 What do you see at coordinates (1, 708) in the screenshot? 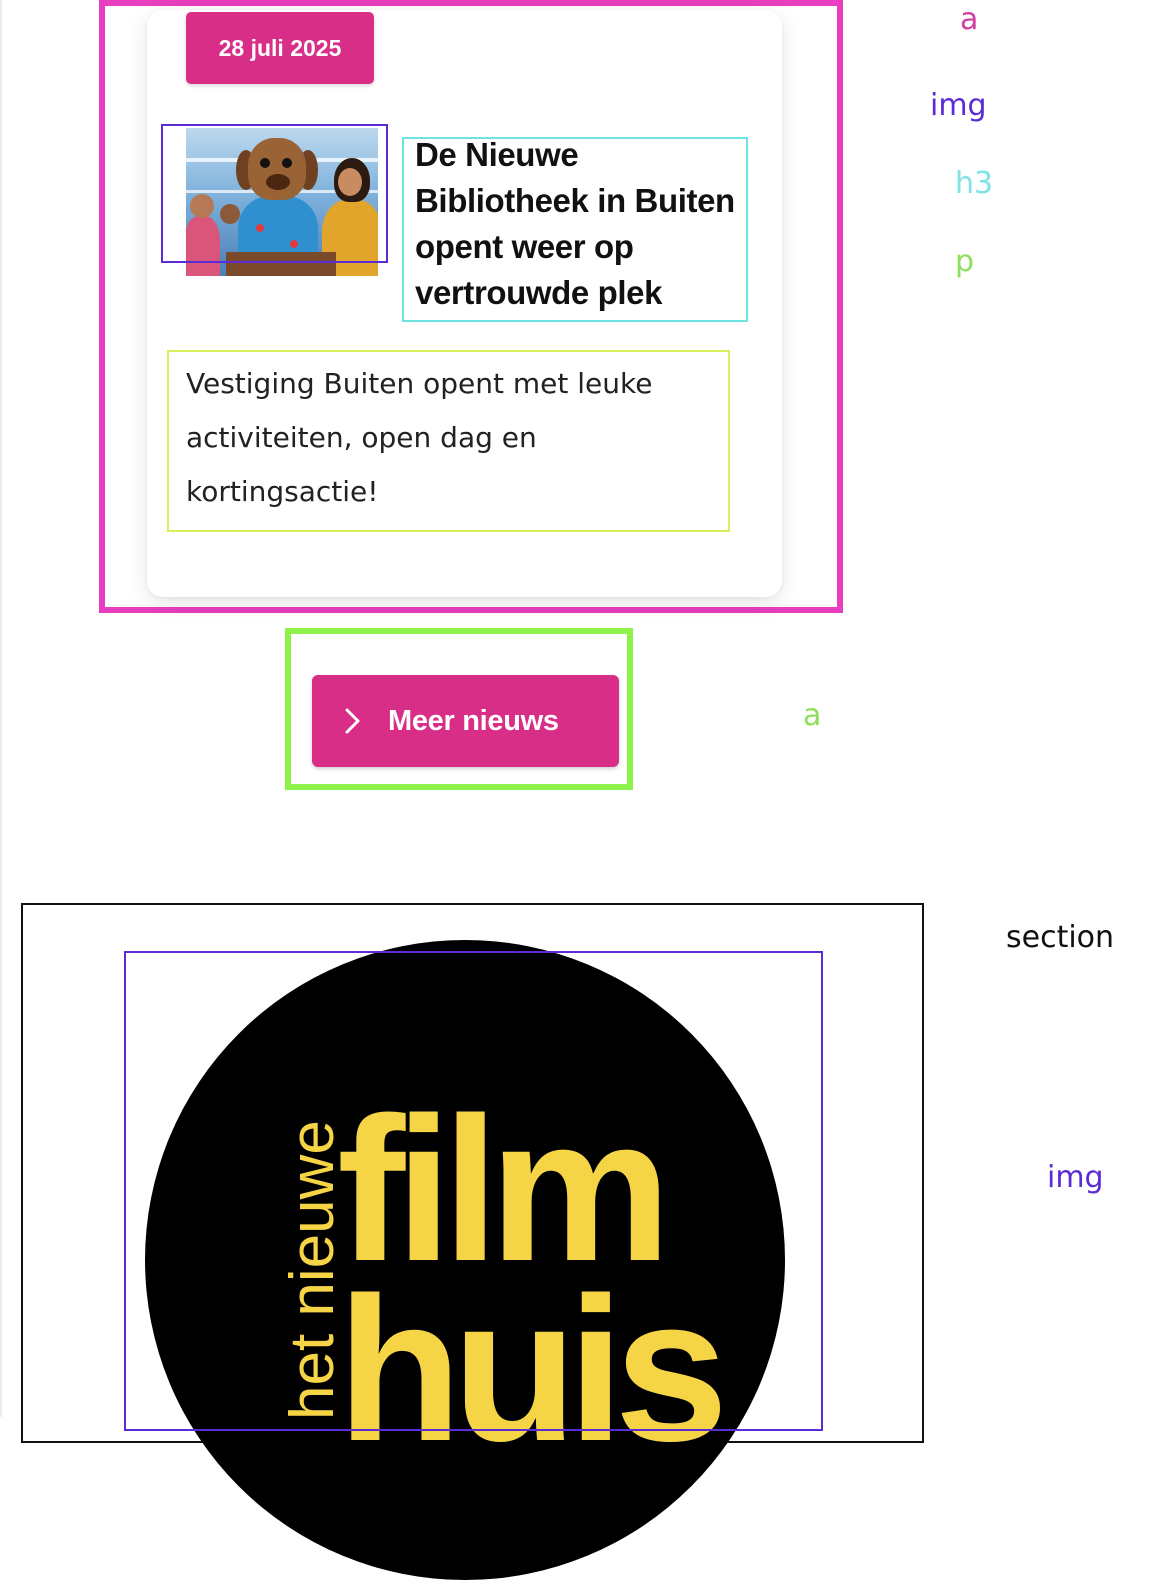
I see `page-left-rule` at bounding box center [1, 708].